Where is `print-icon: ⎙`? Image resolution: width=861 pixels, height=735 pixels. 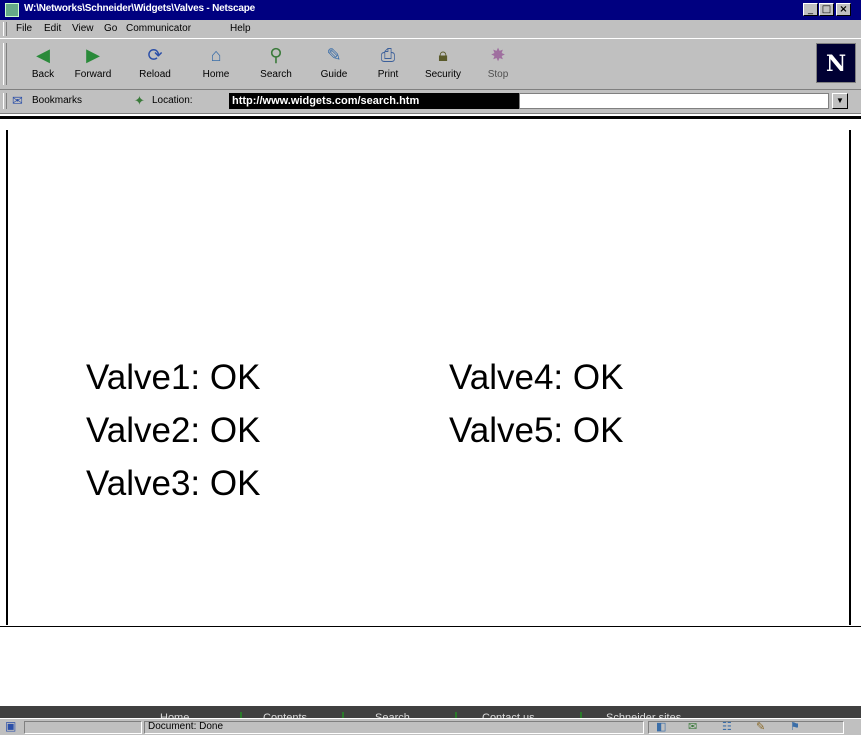 print-icon: ⎙ is located at coordinates (388, 55).